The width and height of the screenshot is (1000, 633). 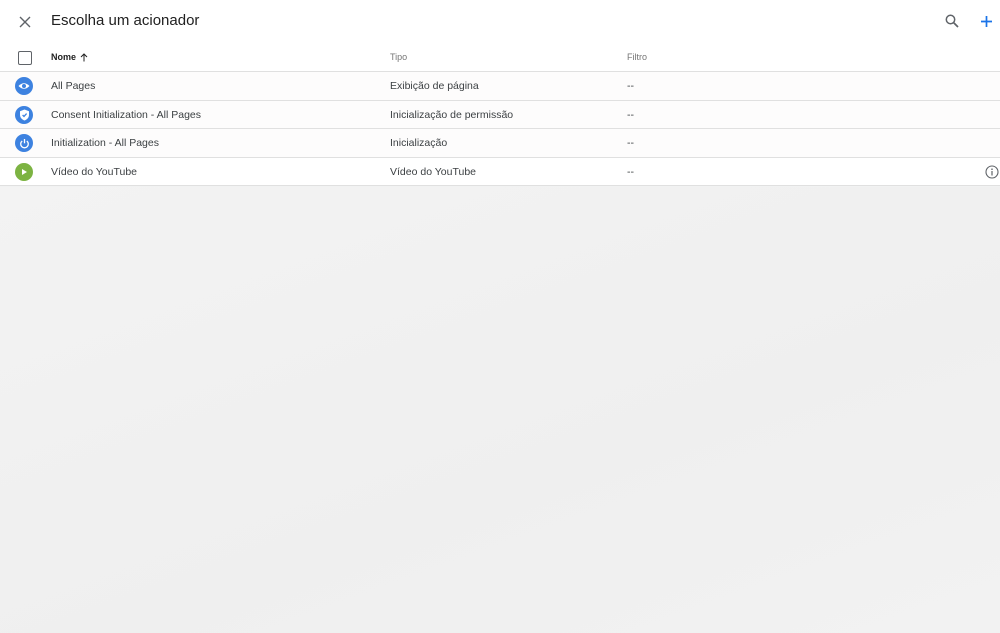 What do you see at coordinates (126, 115) in the screenshot?
I see `trigger-name: Consent Initialization - All Pages` at bounding box center [126, 115].